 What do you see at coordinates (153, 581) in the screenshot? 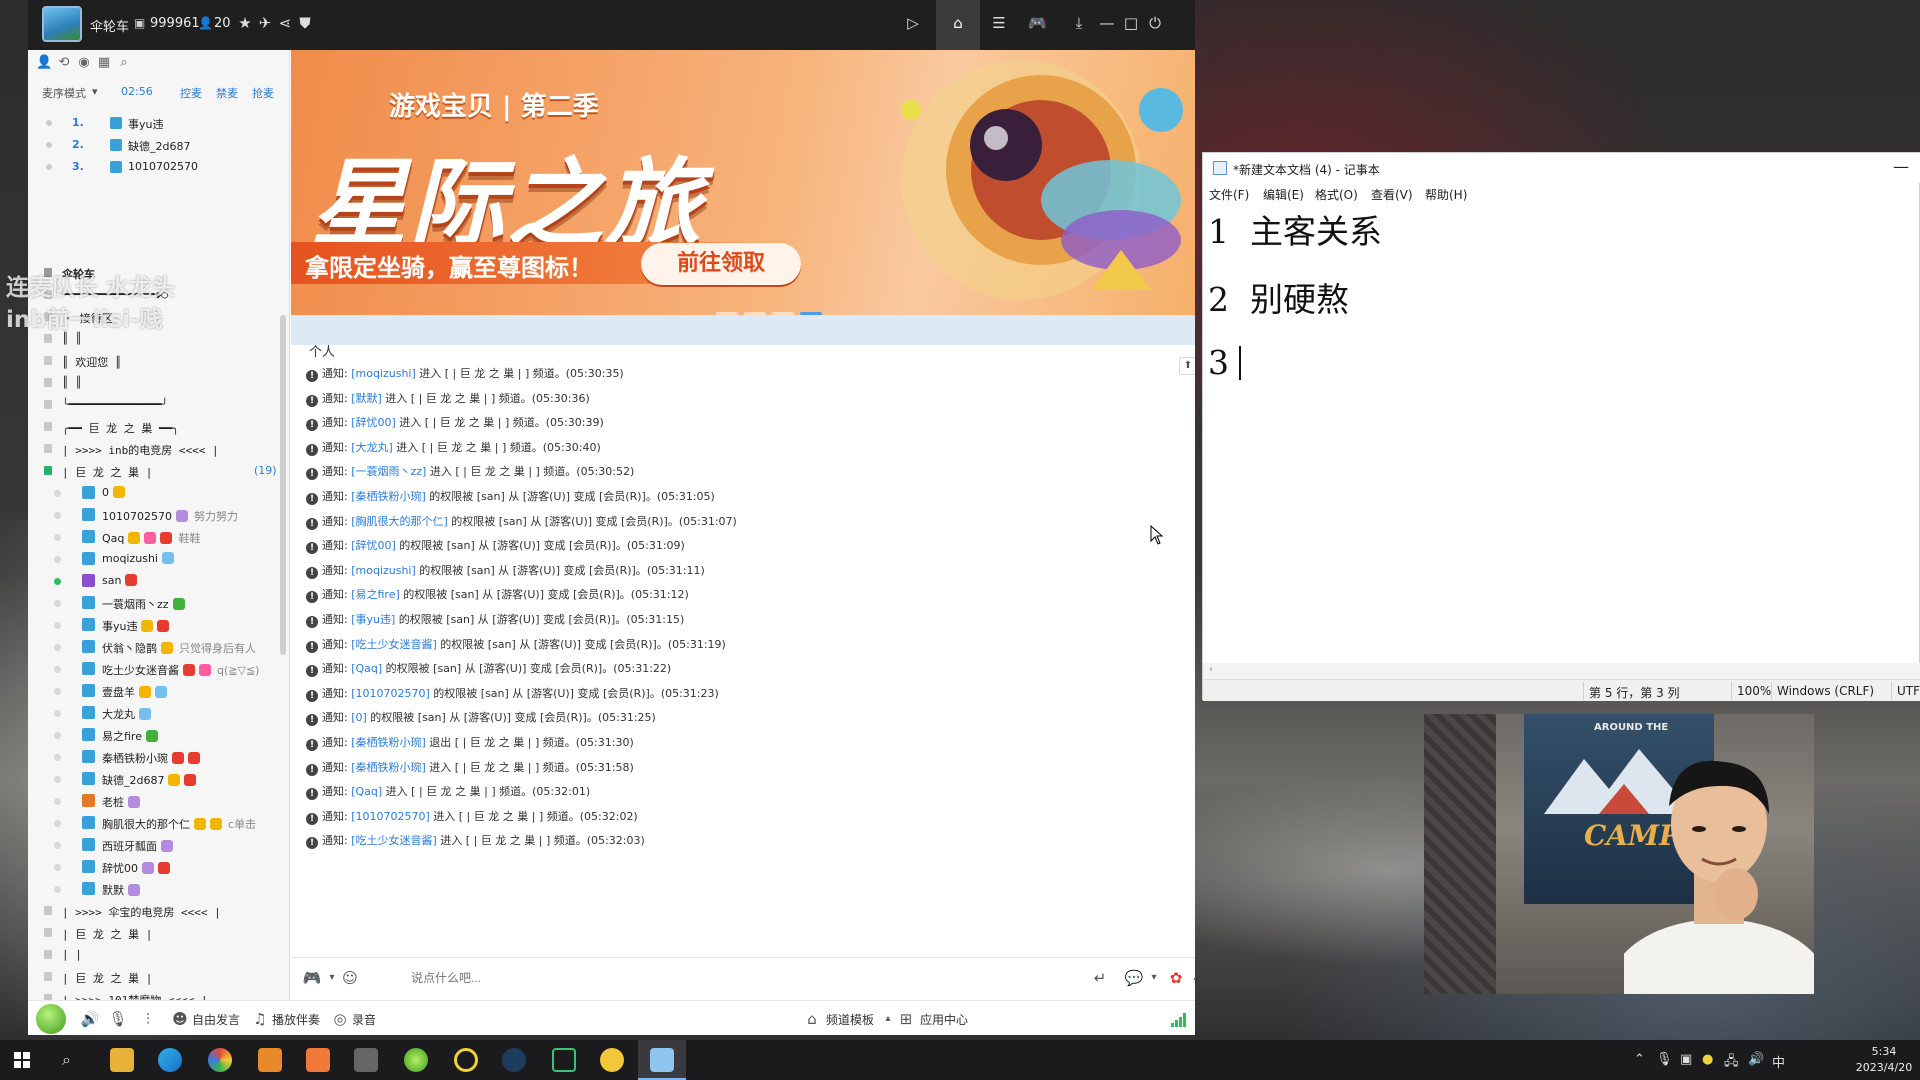
I see `user-list-item: san` at bounding box center [153, 581].